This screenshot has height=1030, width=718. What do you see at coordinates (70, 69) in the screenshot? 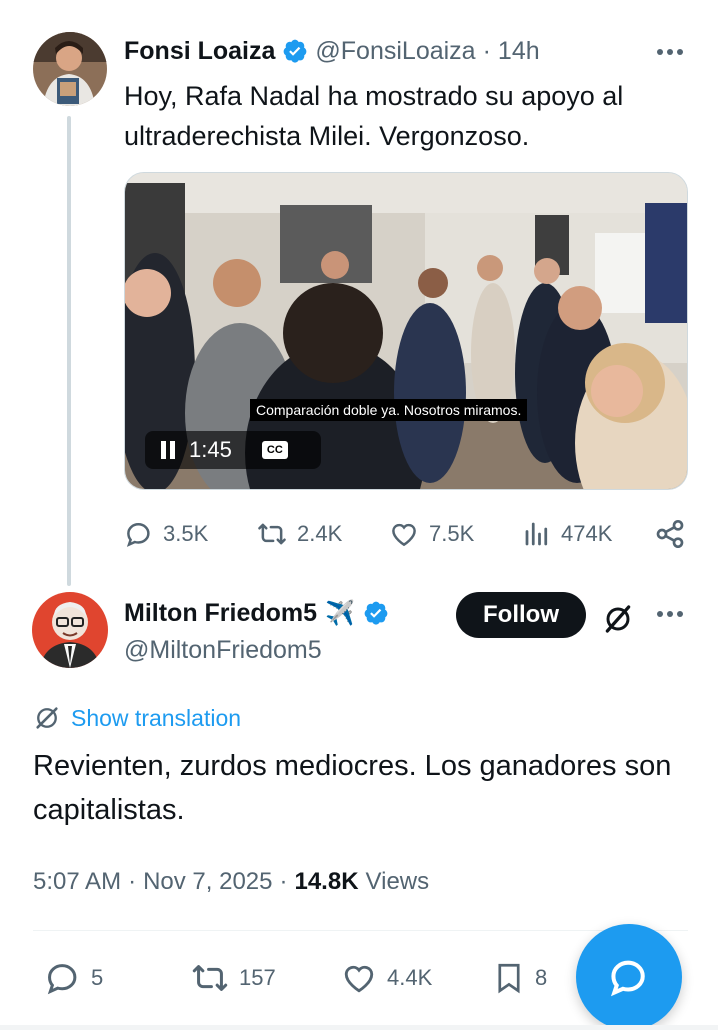
I see `avatar-fonsi-loaiza` at bounding box center [70, 69].